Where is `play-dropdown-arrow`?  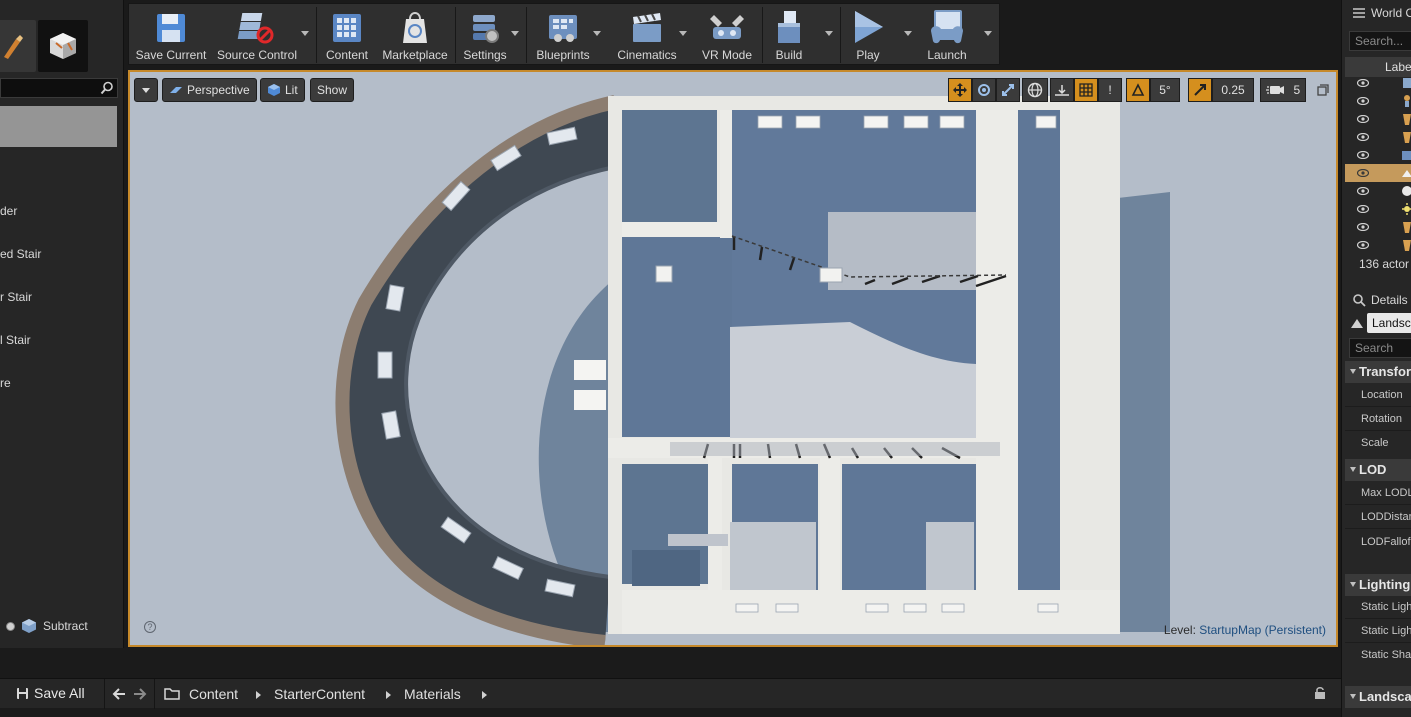
play-dropdown-arrow is located at coordinates (908, 33).